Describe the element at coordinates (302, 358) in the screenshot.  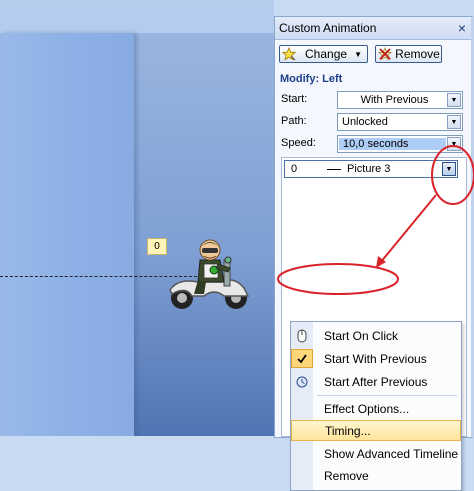
I see `checkmark-icon` at that location.